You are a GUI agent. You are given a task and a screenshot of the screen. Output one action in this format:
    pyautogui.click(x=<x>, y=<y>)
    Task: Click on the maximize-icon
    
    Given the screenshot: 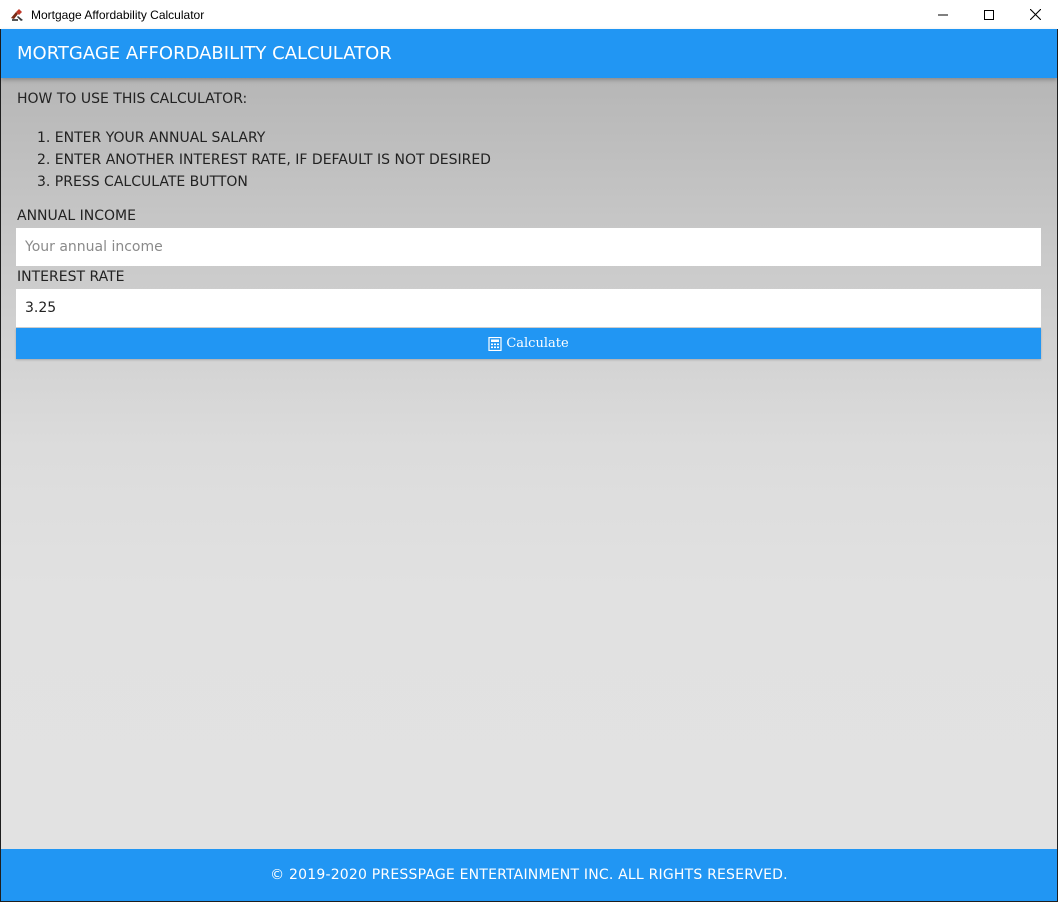 What is the action you would take?
    pyautogui.click(x=989, y=14)
    